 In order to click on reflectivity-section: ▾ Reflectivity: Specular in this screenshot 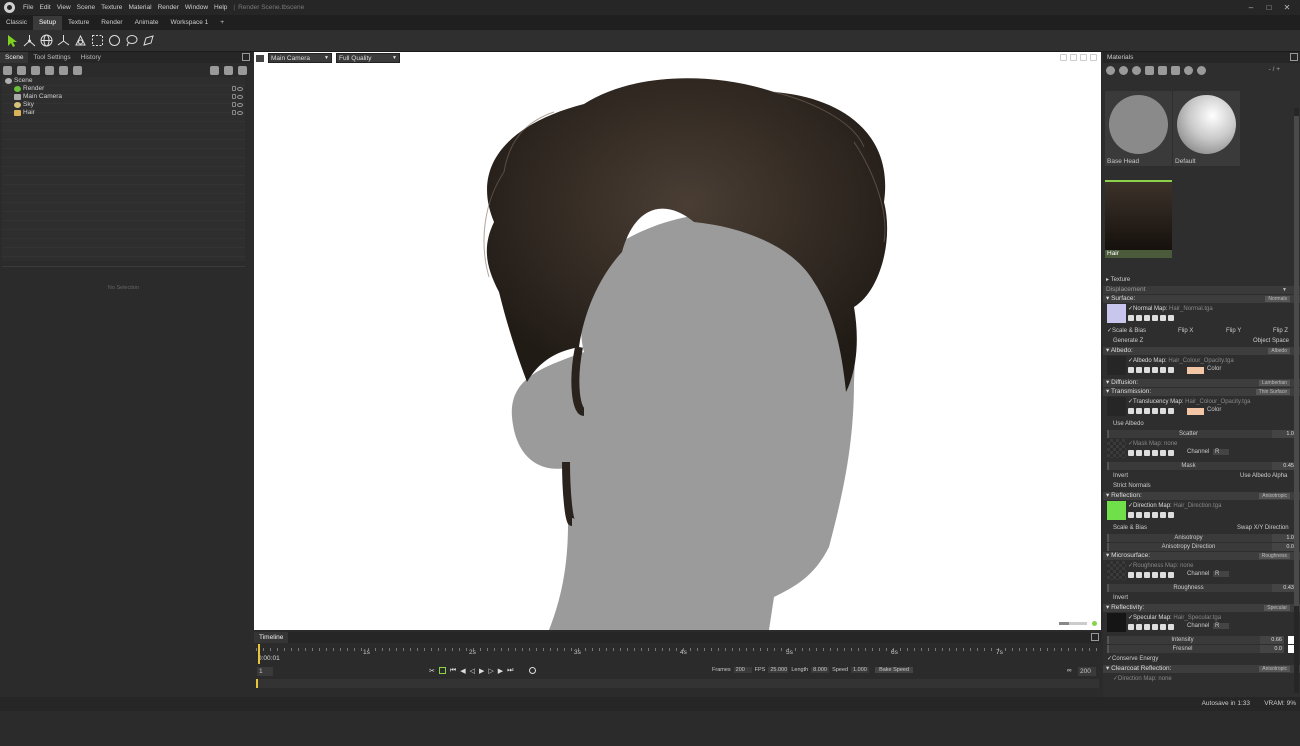, I will do `click(1201, 608)`.